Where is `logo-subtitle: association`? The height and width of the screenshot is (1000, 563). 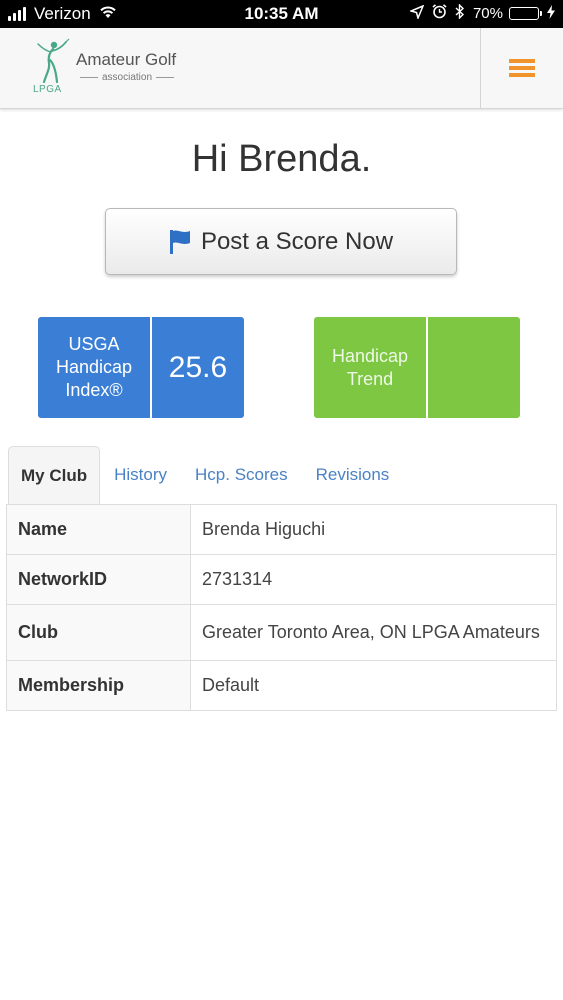
logo-subtitle: association is located at coordinates (127, 77).